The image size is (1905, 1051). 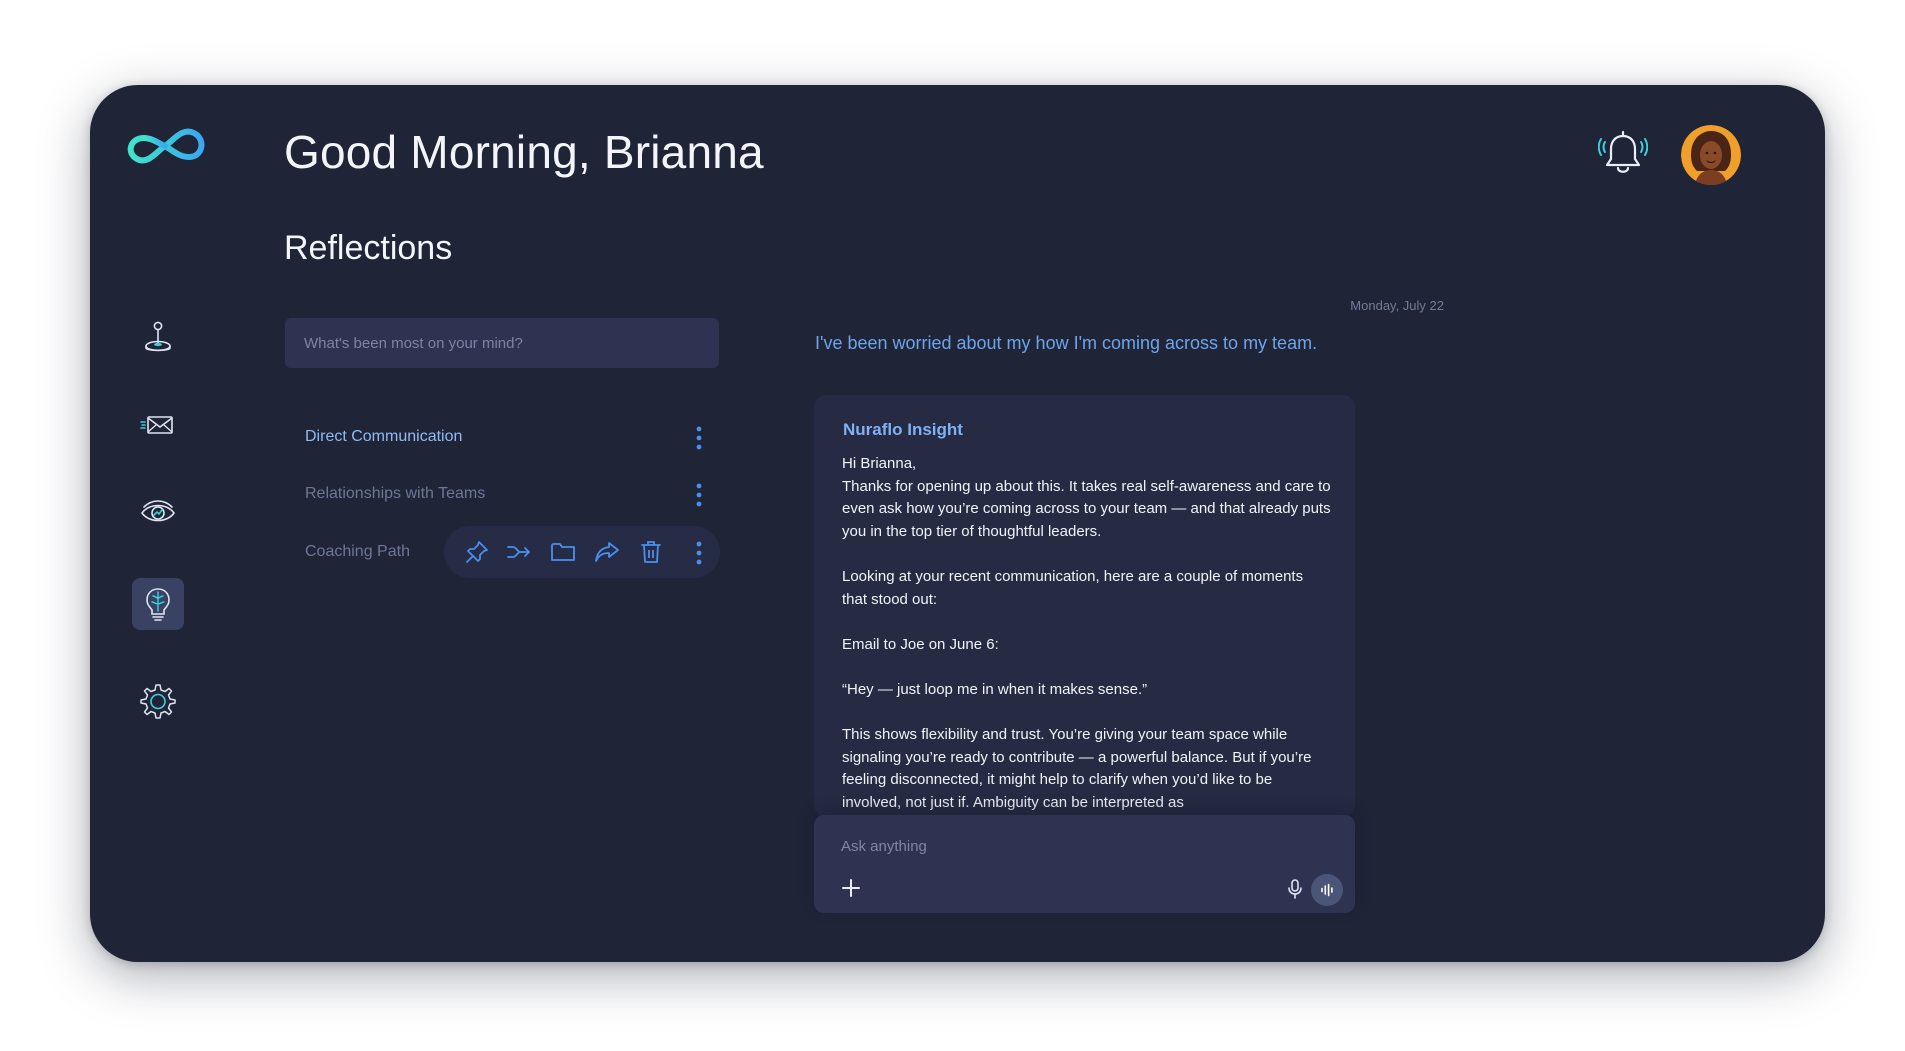 I want to click on voice-mode-button, so click(x=1327, y=890).